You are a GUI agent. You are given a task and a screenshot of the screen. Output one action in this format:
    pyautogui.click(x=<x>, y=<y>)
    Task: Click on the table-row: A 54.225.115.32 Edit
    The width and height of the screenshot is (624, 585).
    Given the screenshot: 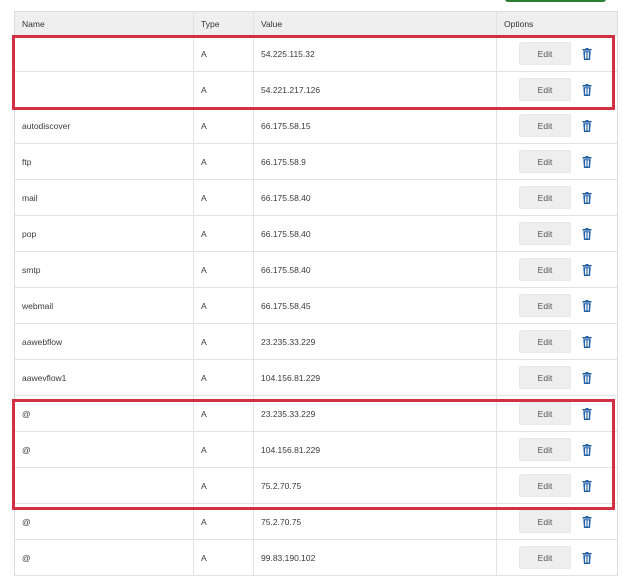 What is the action you would take?
    pyautogui.click(x=316, y=54)
    